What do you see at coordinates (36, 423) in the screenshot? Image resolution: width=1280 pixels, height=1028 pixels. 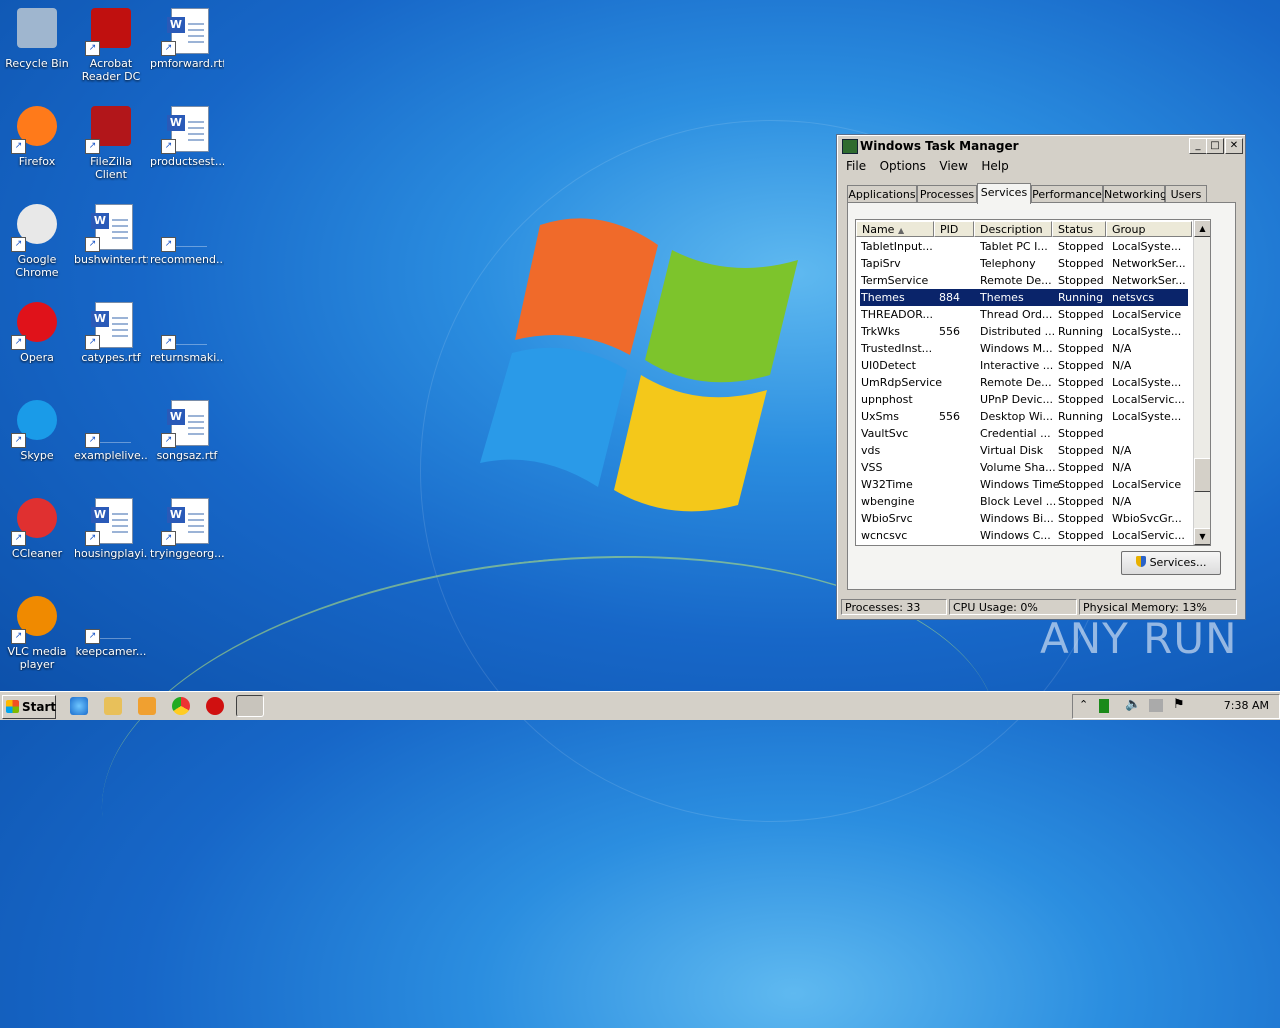 I see `skype-icon: ↗` at bounding box center [36, 423].